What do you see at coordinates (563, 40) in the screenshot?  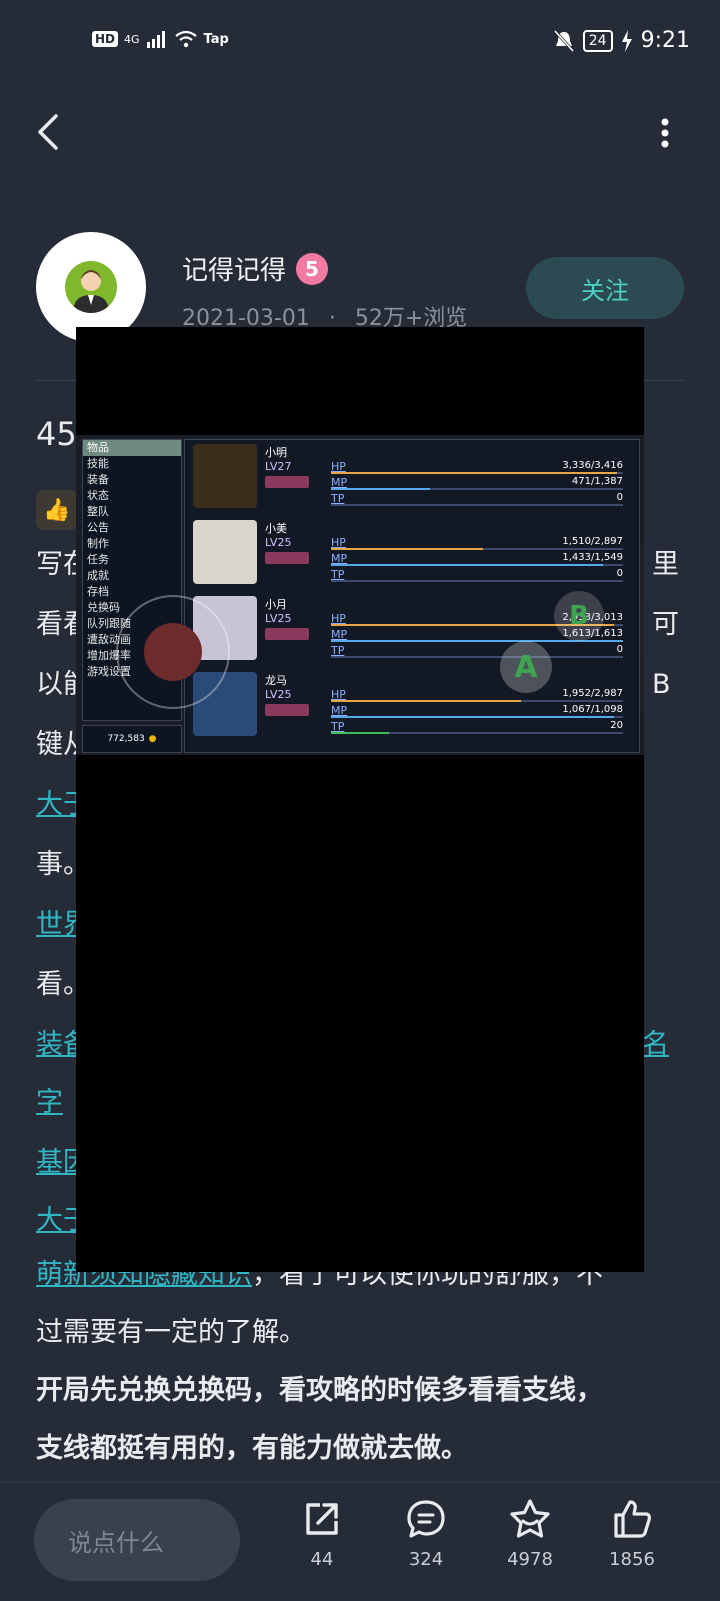 I see `mute-icon` at bounding box center [563, 40].